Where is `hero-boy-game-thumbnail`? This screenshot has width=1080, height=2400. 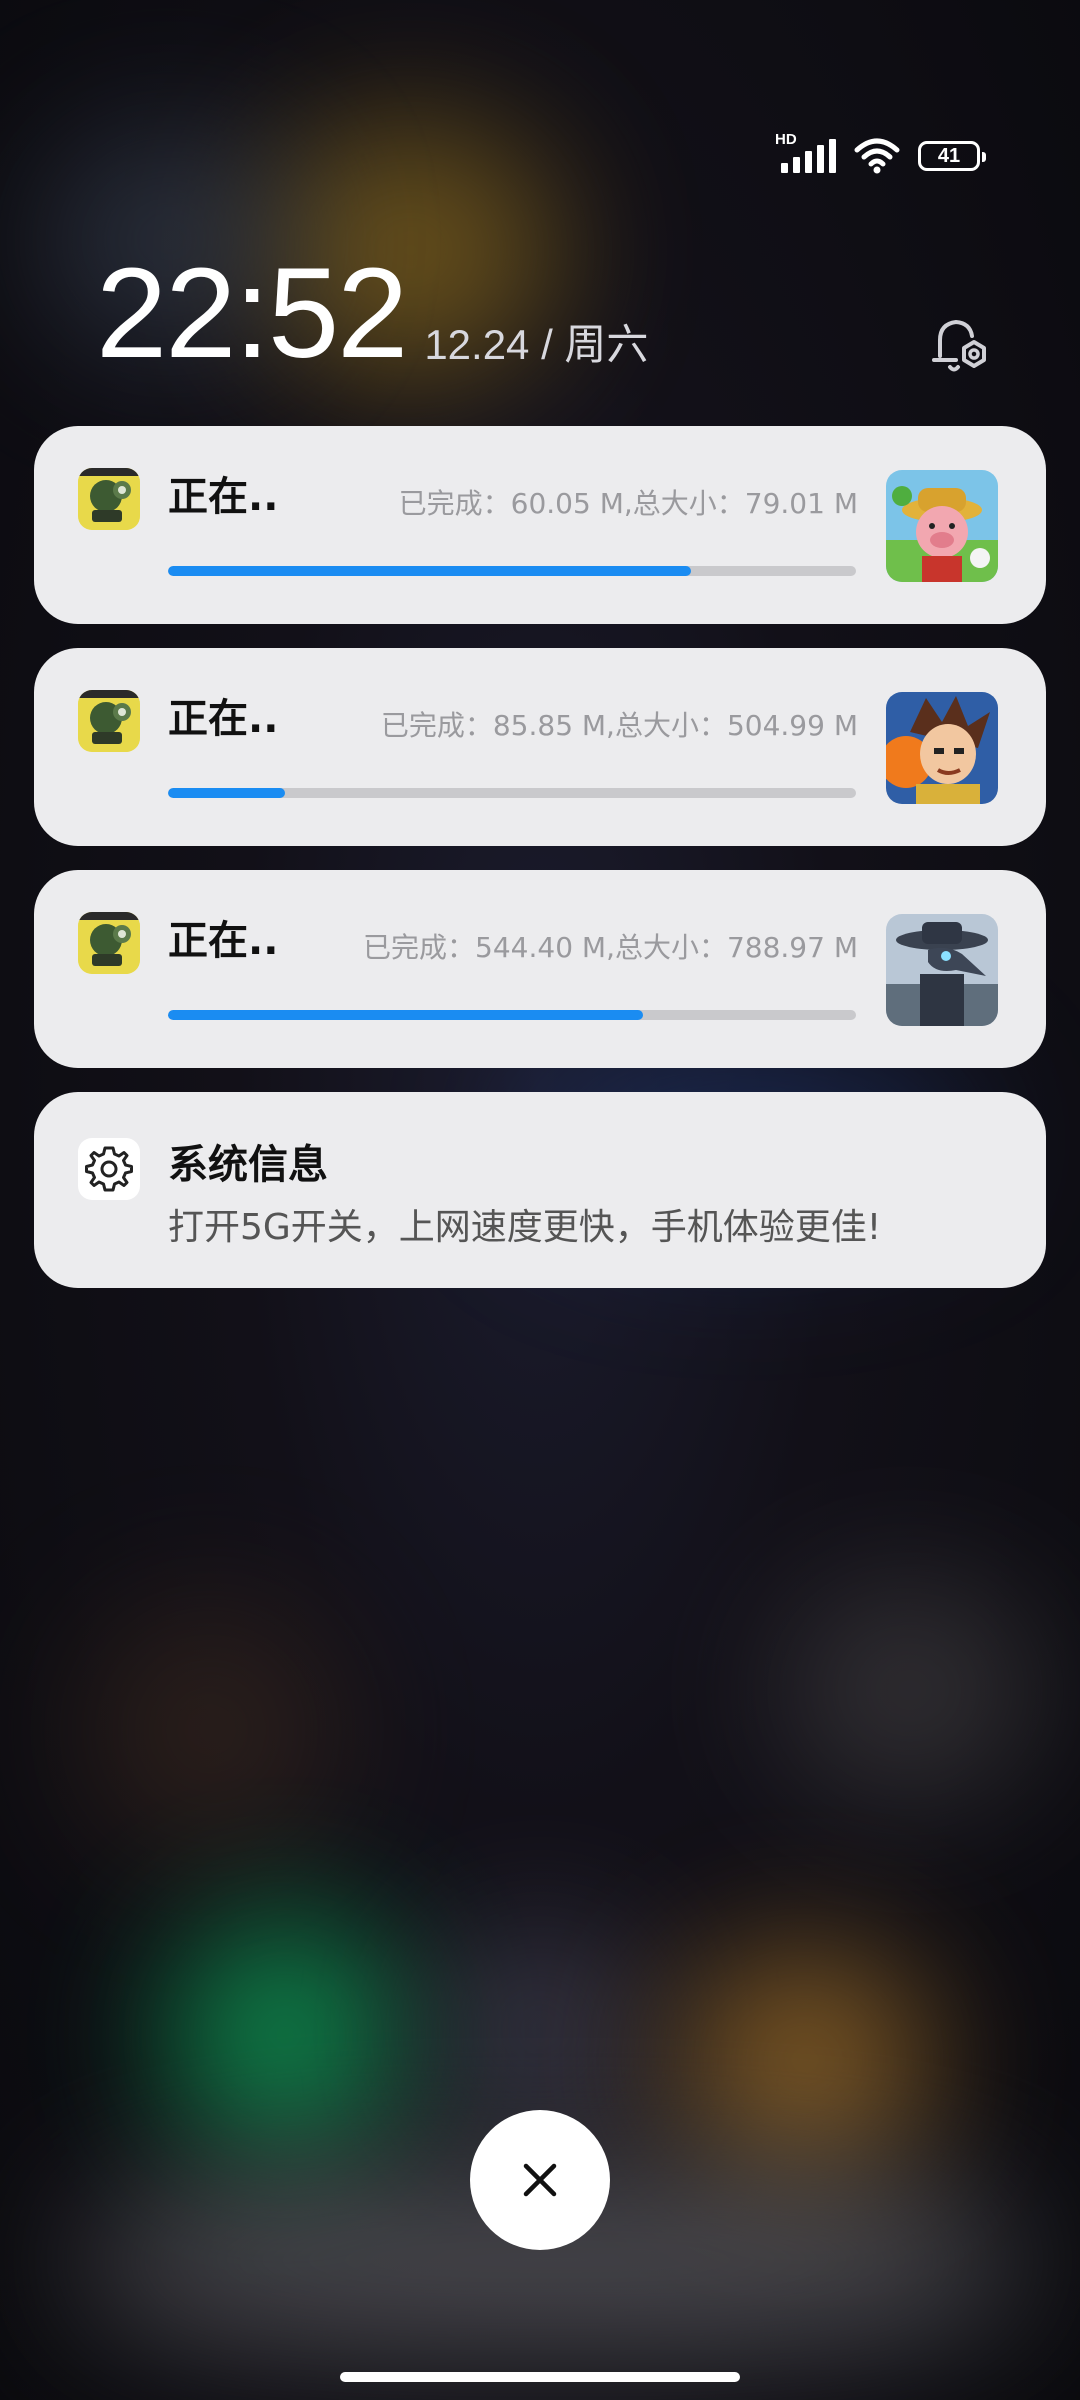
hero-boy-game-thumbnail is located at coordinates (942, 748).